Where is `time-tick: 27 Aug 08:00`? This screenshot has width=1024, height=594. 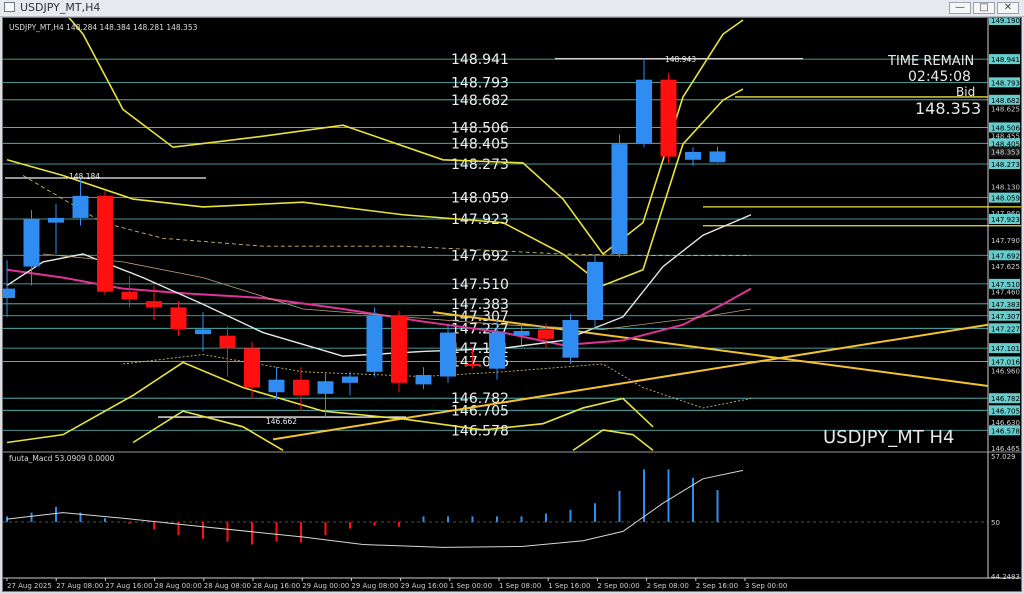 time-tick: 27 Aug 08:00 is located at coordinates (79, 586).